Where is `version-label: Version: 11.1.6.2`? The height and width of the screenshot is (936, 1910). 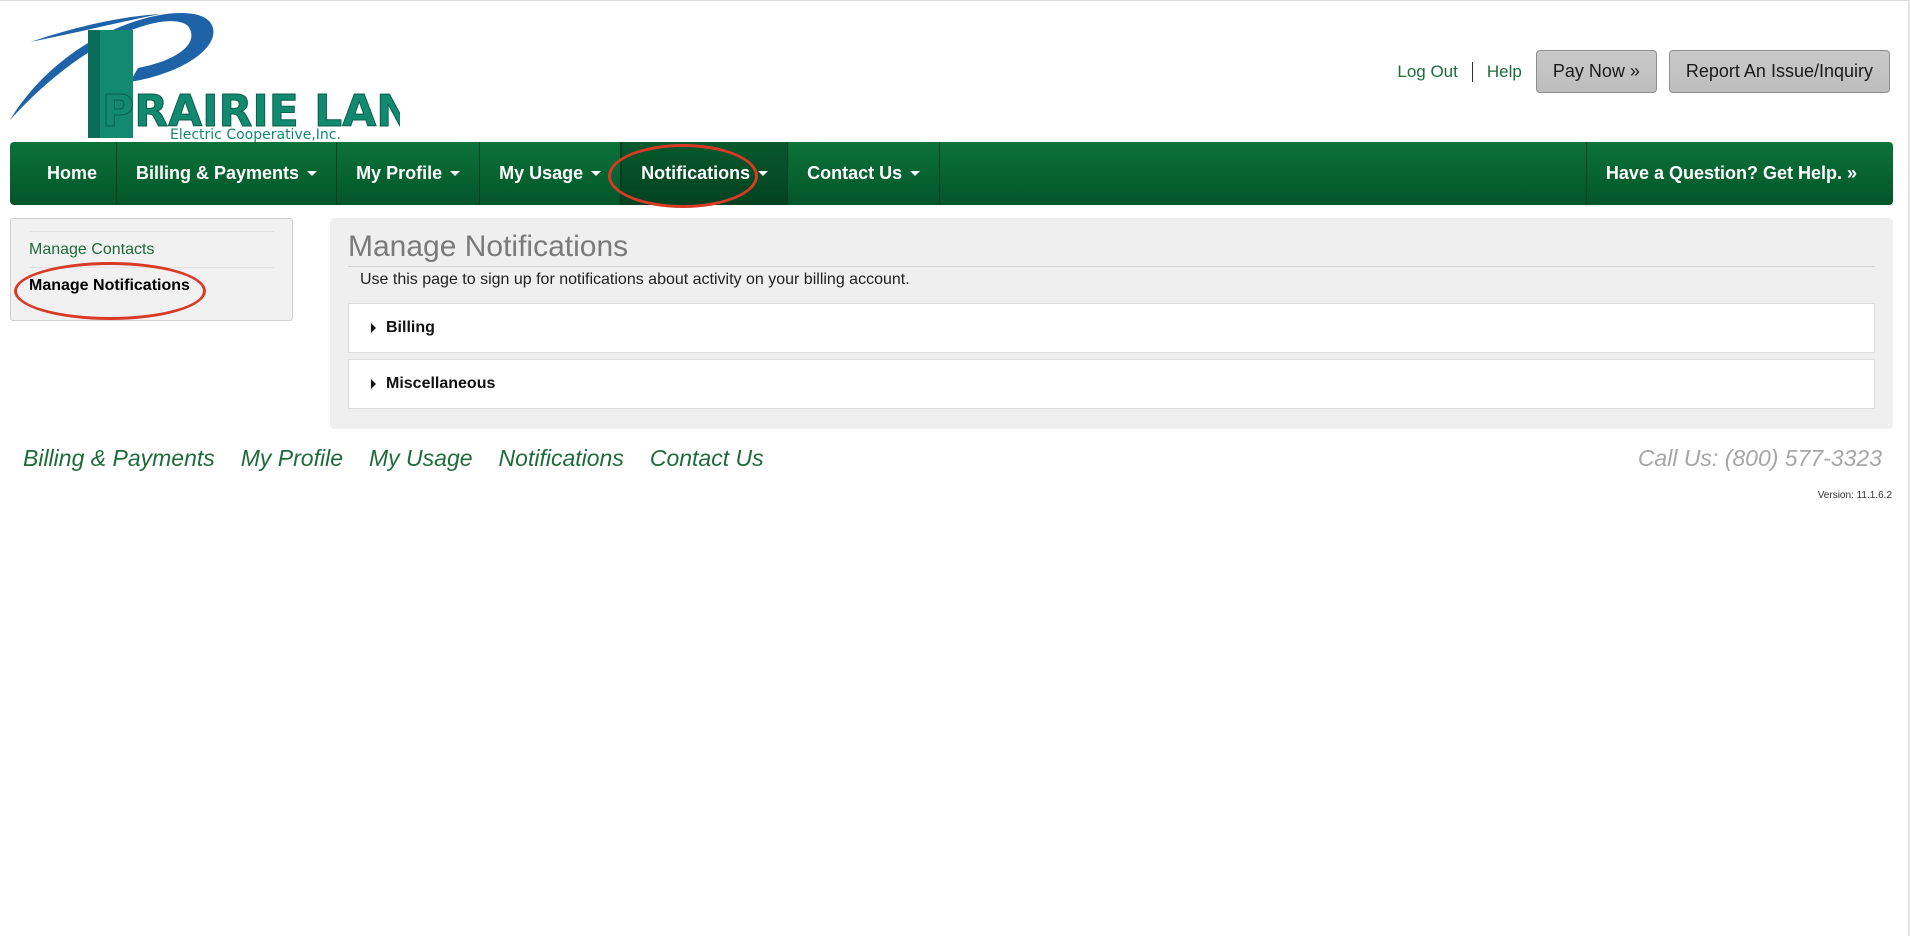
version-label: Version: 11.1.6.2 is located at coordinates (1854, 495).